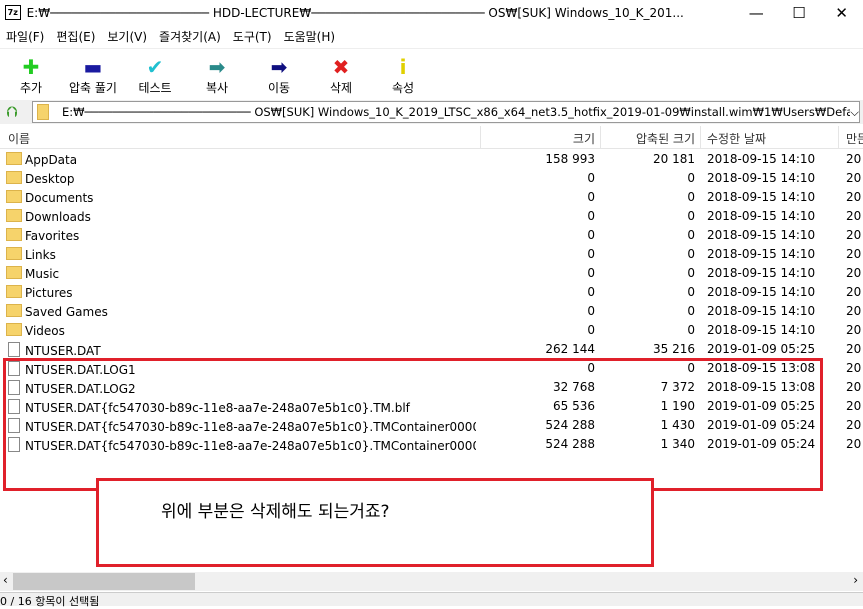  What do you see at coordinates (217, 88) in the screenshot?
I see `toolbar-label: 복사` at bounding box center [217, 88].